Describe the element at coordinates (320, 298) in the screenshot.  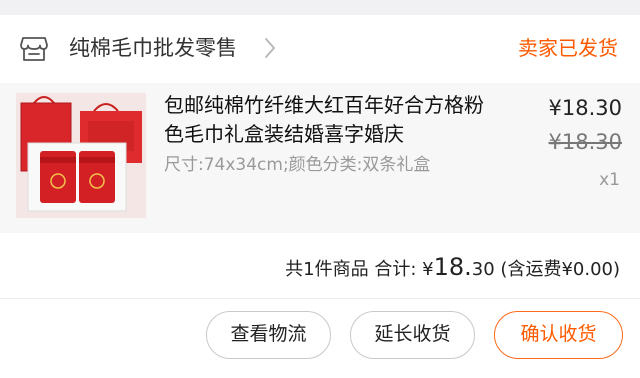
I see `divider` at that location.